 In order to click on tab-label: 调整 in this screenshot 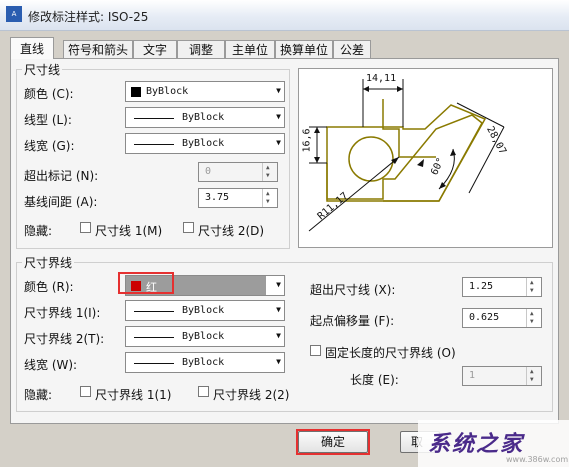, I will do `click(200, 50)`.